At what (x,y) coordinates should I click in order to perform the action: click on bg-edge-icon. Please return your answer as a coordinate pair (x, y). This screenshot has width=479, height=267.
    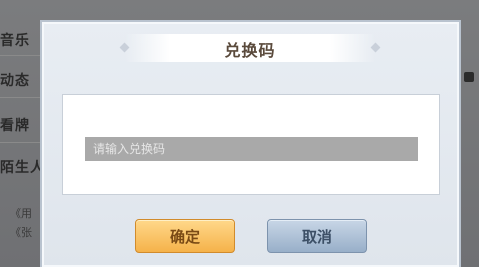
    Looking at the image, I should click on (469, 77).